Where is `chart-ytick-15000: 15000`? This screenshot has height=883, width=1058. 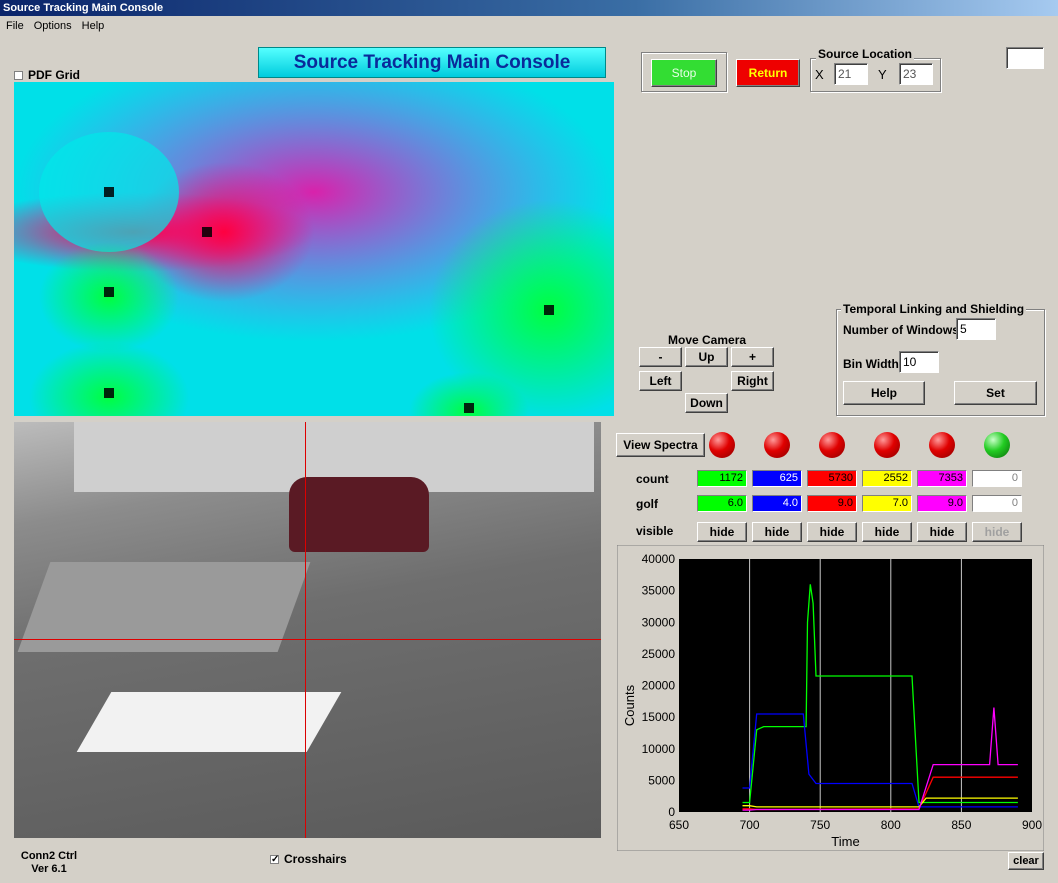 chart-ytick-15000: 15000 is located at coordinates (659, 717).